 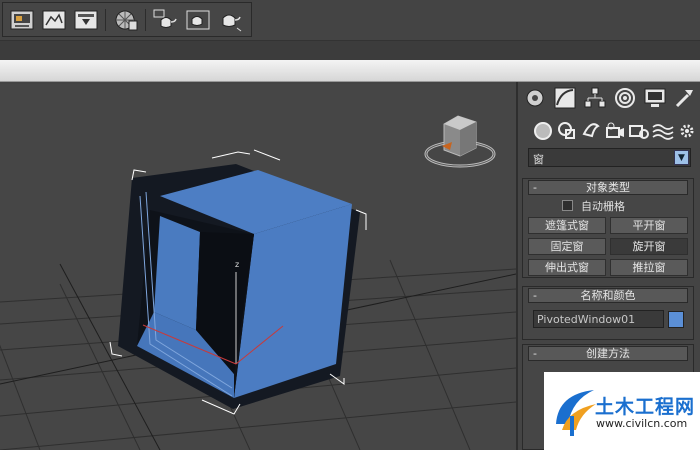 I want to click on creation-method-title: 创建方法, so click(x=608, y=353).